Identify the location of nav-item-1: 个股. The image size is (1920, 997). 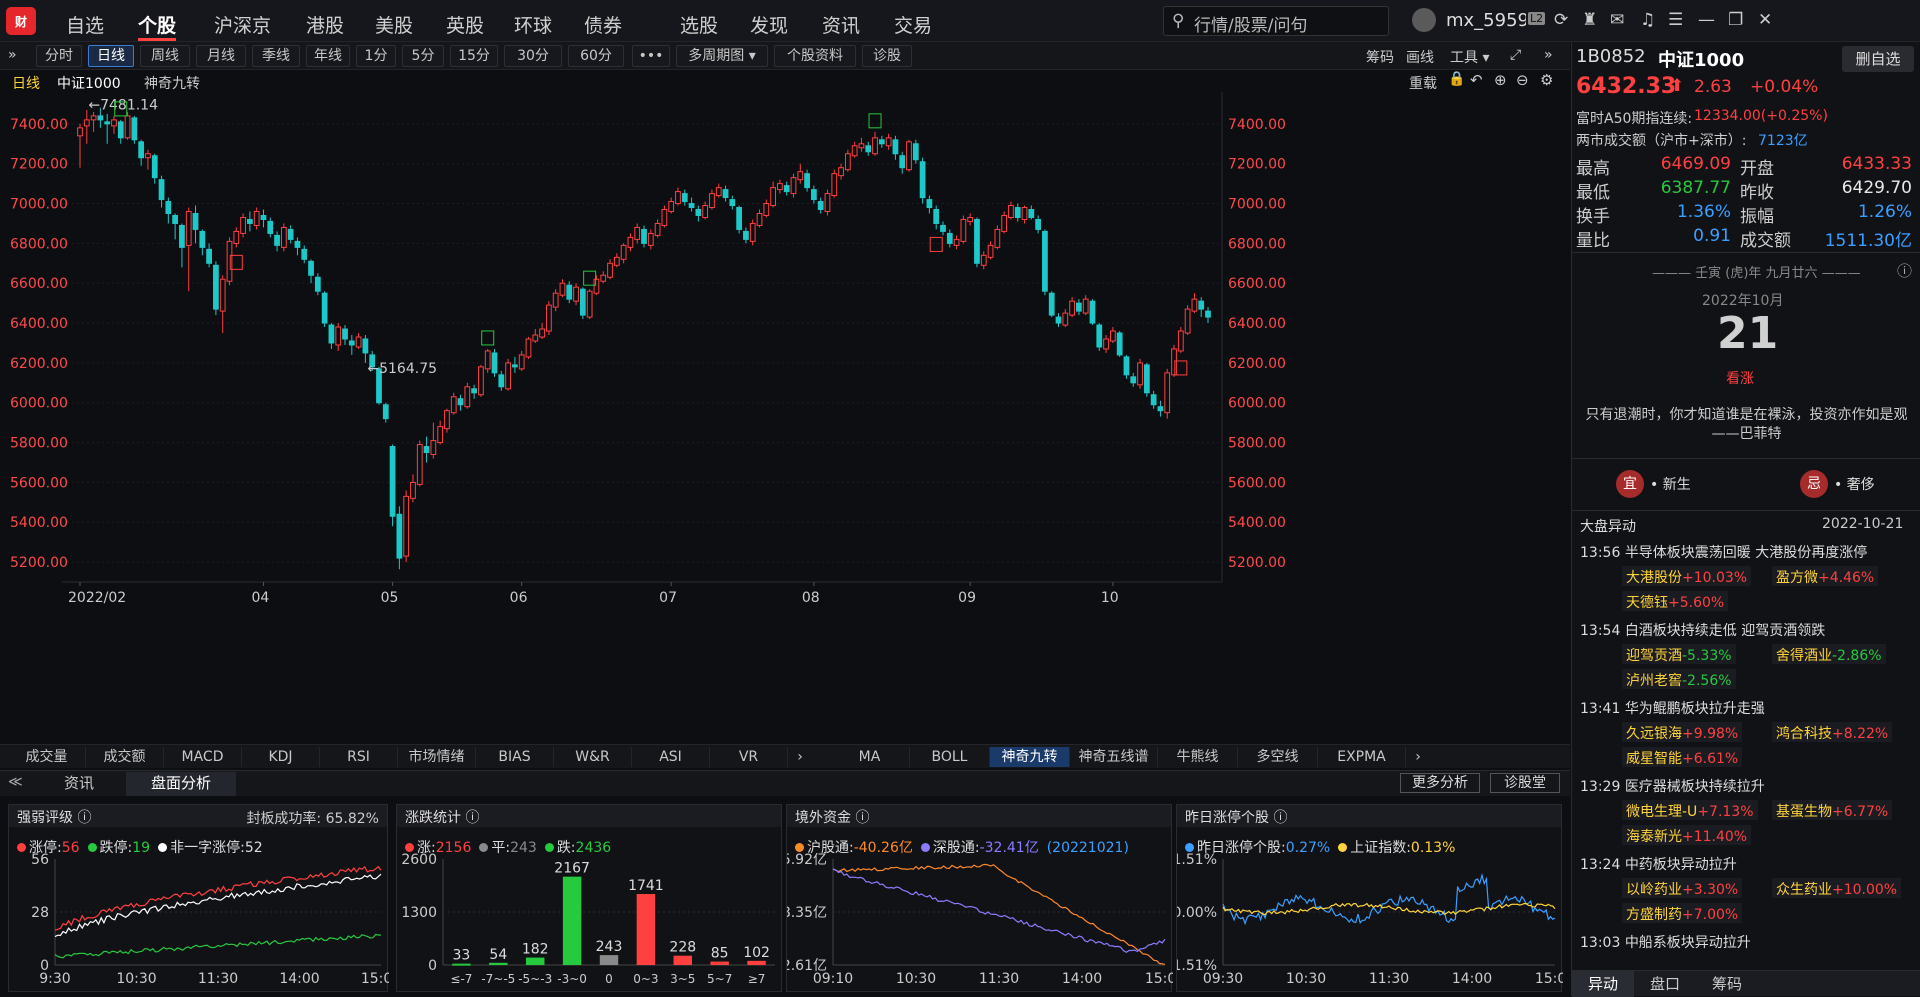
(157, 24).